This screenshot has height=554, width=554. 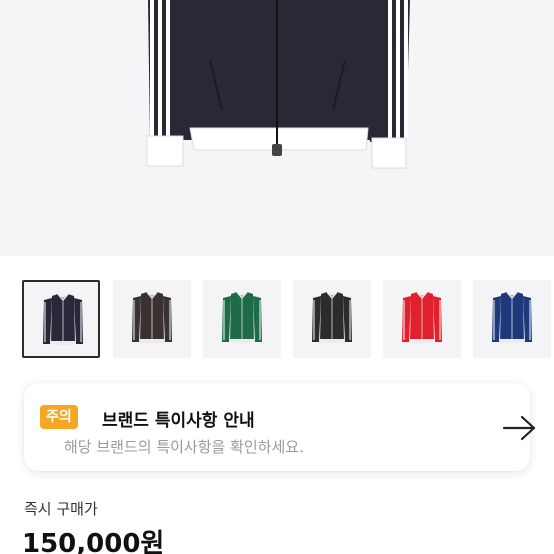 What do you see at coordinates (59, 417) in the screenshot?
I see `warning-badge: 주의` at bounding box center [59, 417].